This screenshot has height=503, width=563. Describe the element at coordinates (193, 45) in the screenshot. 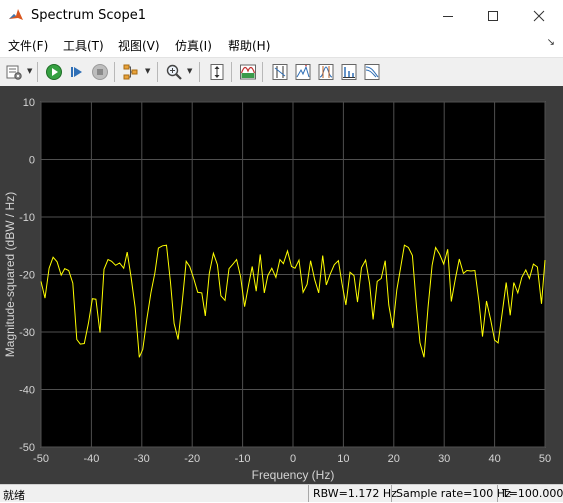

I see `menu-simulation: 仿真(I)` at that location.